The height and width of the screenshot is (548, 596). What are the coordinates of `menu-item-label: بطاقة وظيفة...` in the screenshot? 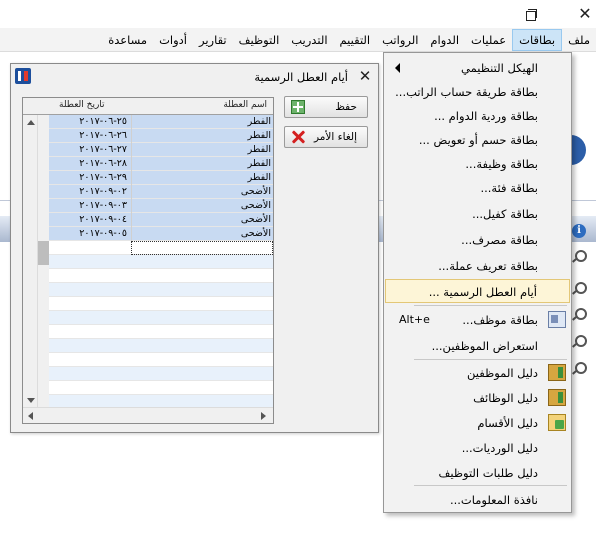 It's located at (501, 164).